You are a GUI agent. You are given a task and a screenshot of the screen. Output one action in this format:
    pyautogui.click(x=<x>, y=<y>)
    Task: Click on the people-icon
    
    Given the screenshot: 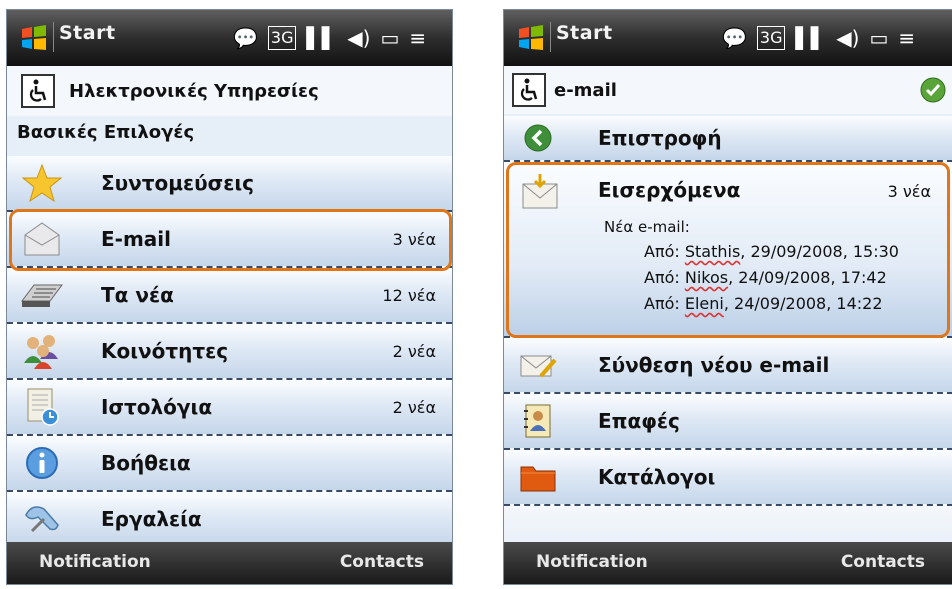 What is the action you would take?
    pyautogui.click(x=42, y=351)
    